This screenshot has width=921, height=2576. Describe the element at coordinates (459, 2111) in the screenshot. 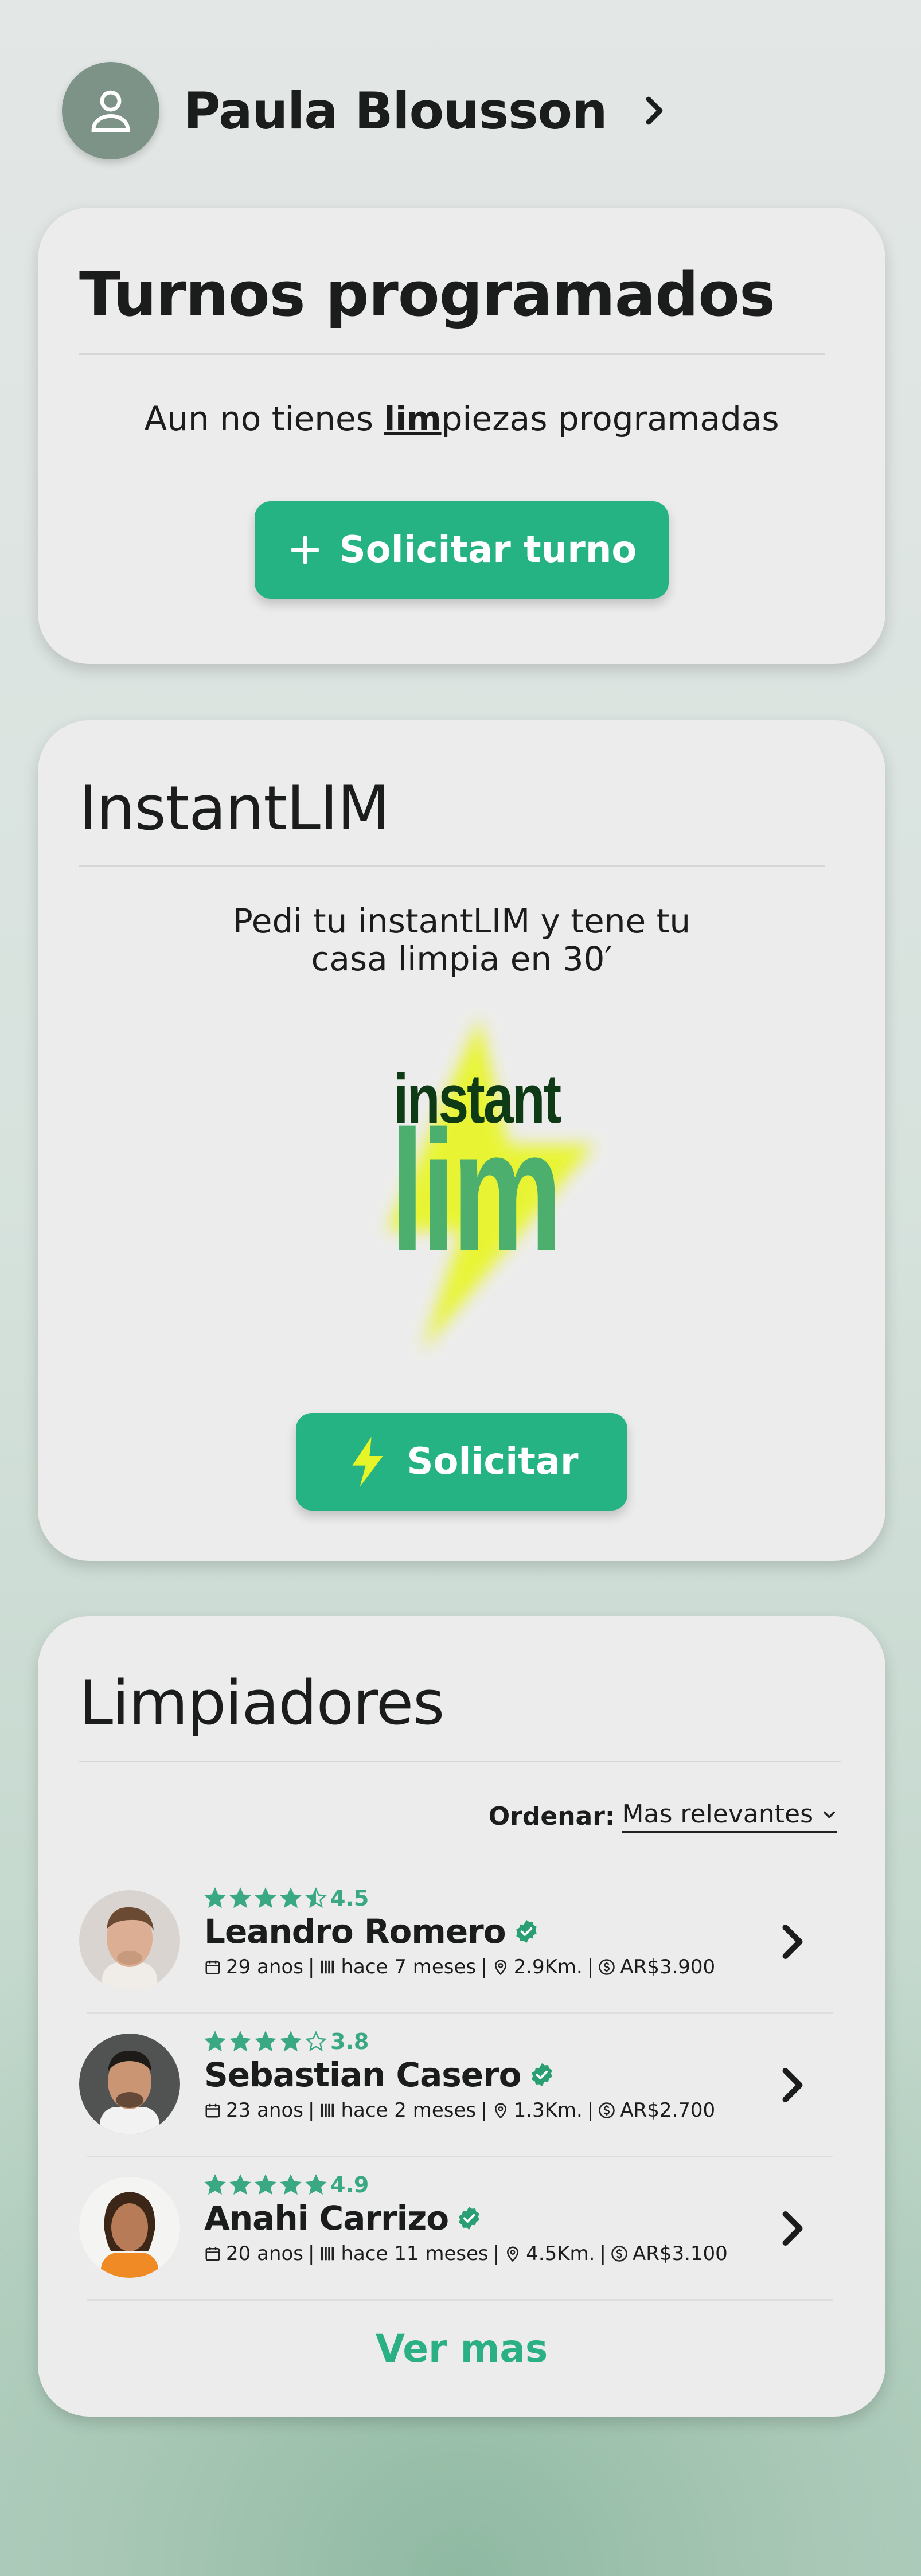

I see `cleaner-meta: 23 anos | hace 2 meses | 1.3Km. | AR$2.700` at that location.